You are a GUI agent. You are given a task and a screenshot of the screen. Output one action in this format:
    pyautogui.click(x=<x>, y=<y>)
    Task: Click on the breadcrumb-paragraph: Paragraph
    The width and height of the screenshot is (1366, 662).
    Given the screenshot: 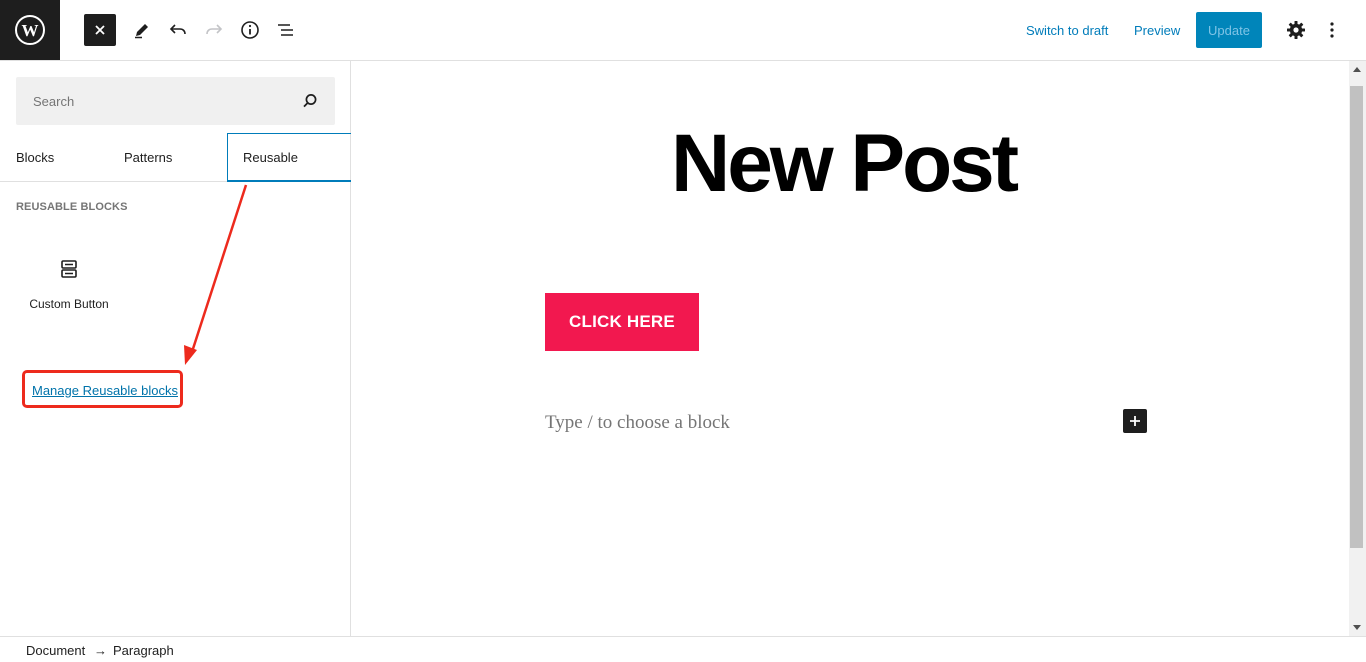 What is the action you would take?
    pyautogui.click(x=143, y=650)
    